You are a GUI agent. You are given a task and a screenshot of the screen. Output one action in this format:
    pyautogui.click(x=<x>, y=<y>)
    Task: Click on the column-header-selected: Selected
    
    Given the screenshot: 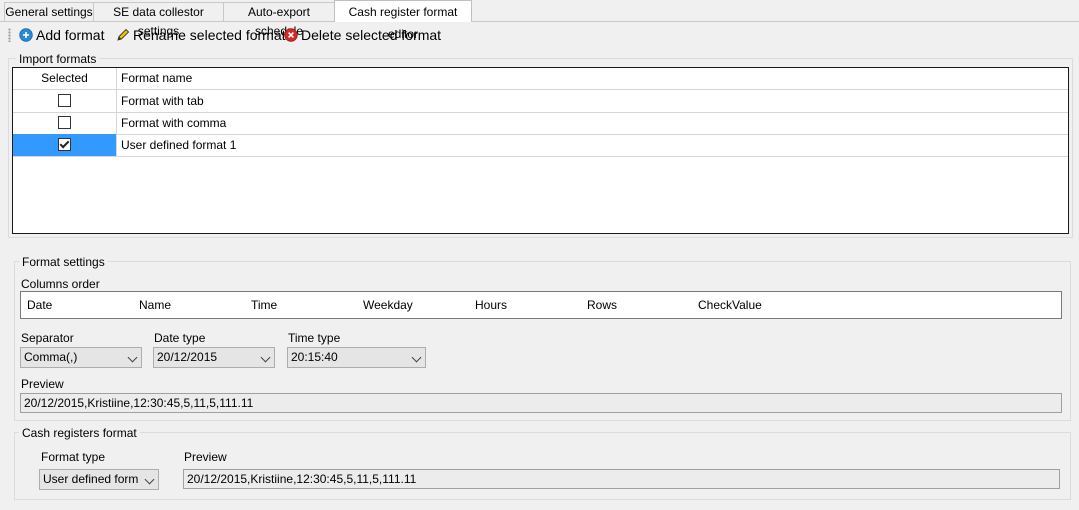 What is the action you would take?
    pyautogui.click(x=65, y=78)
    